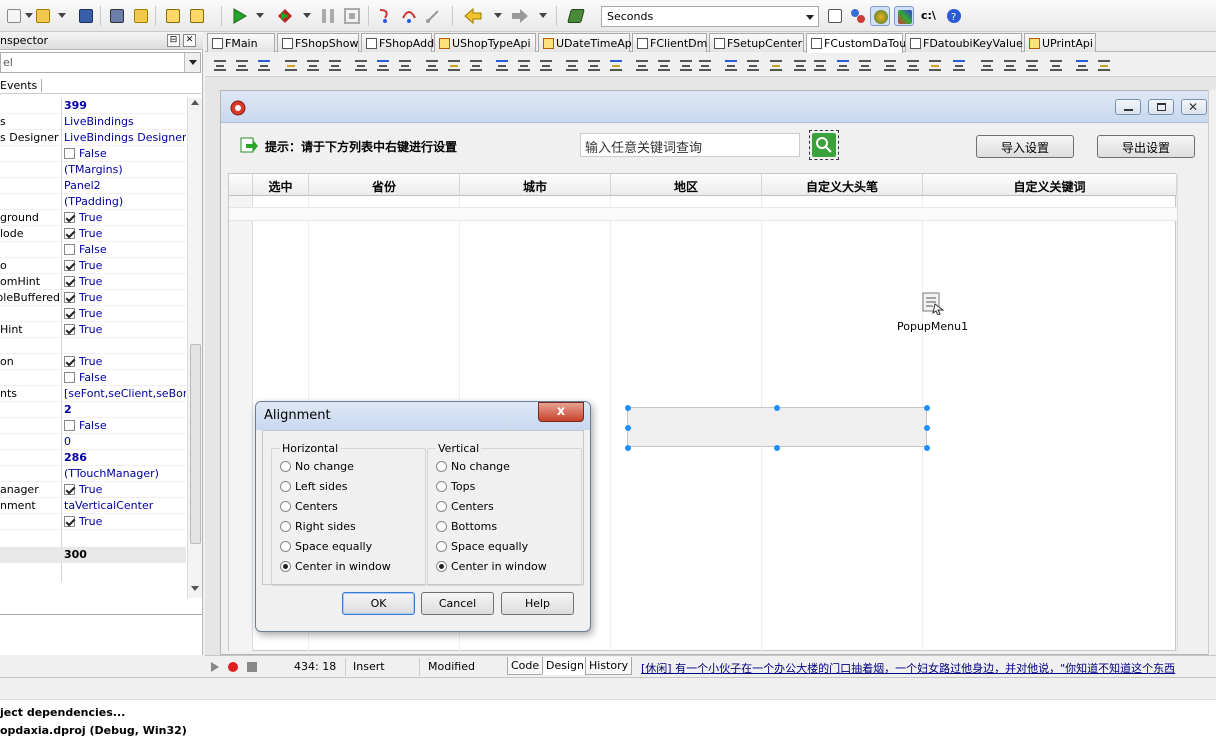  Describe the element at coordinates (328, 16) in the screenshot. I see `pause-icon` at that location.